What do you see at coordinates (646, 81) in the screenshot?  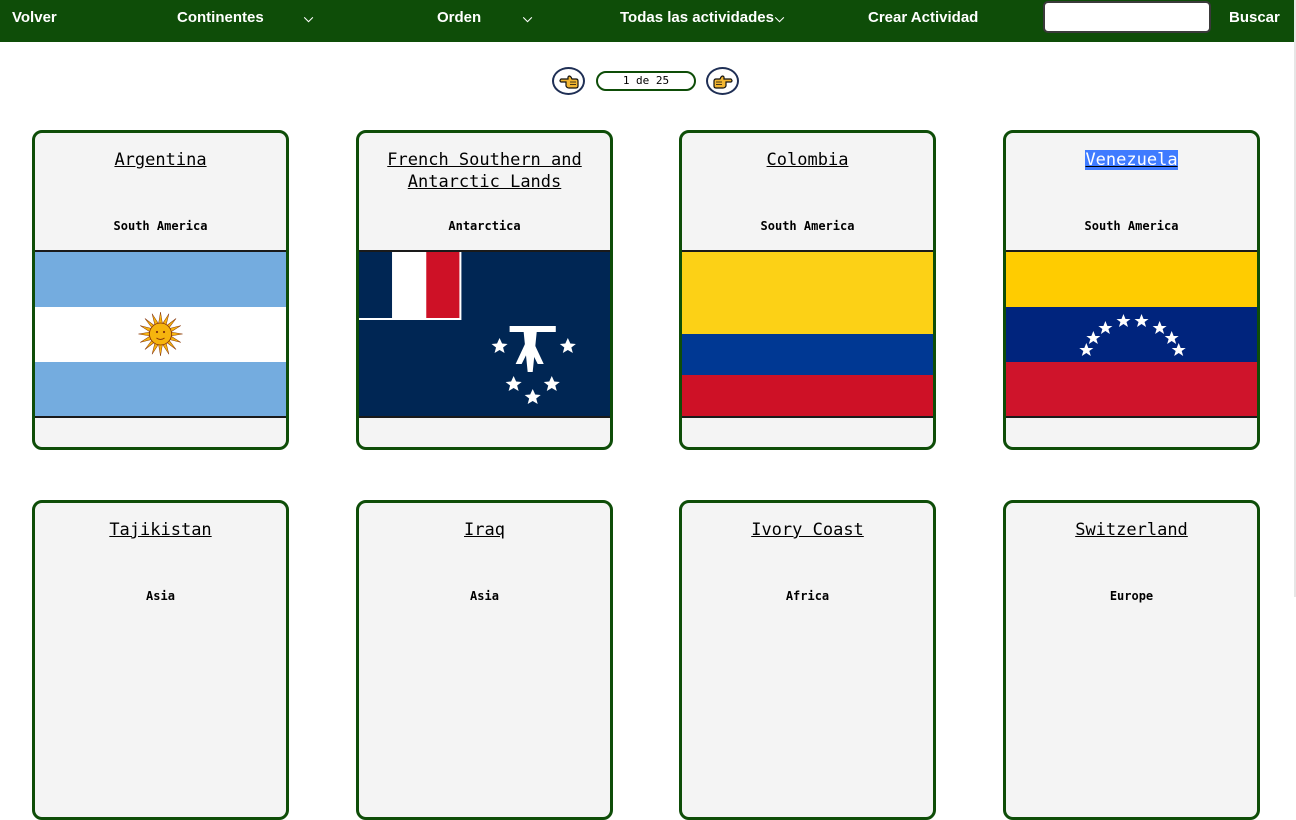 I see `page-indicator: 1 de 25` at bounding box center [646, 81].